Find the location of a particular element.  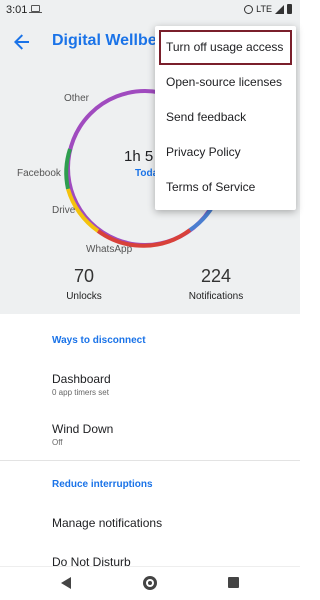

total-screen-time: 1h 5 is located at coordinates (139, 156).